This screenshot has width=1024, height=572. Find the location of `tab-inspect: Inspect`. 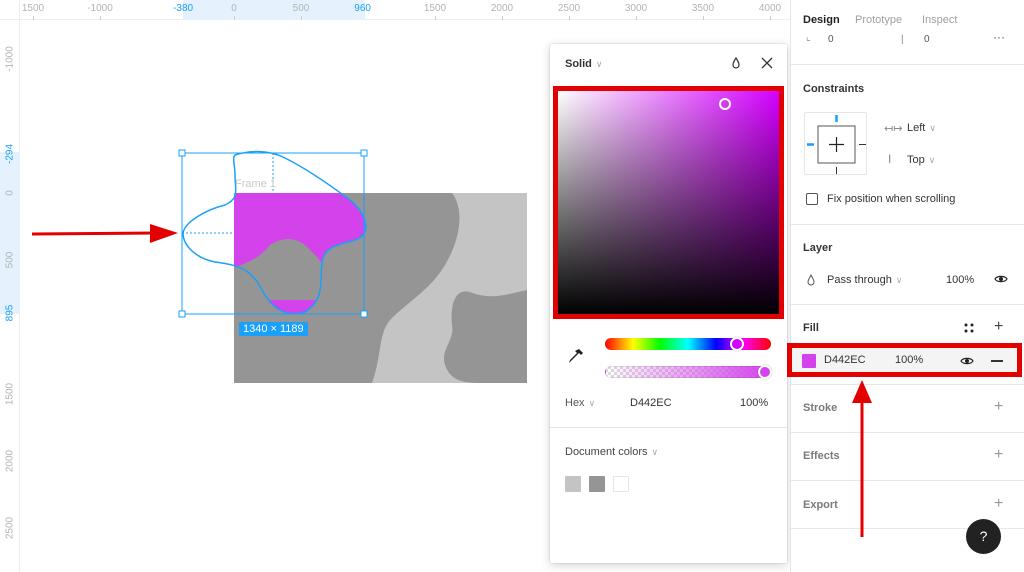

tab-inspect: Inspect is located at coordinates (939, 20).